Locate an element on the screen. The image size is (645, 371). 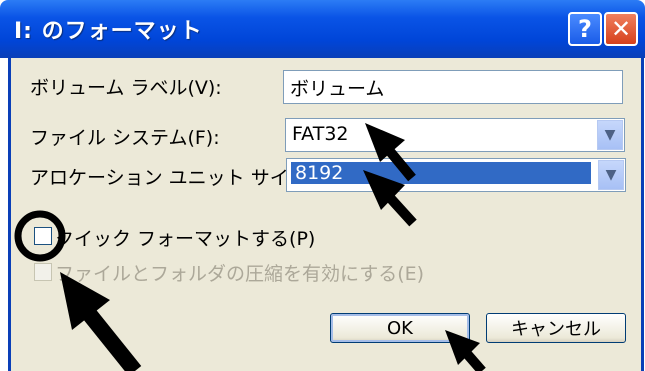
file-system-caption: ファイル システム(F): is located at coordinates (125, 138).